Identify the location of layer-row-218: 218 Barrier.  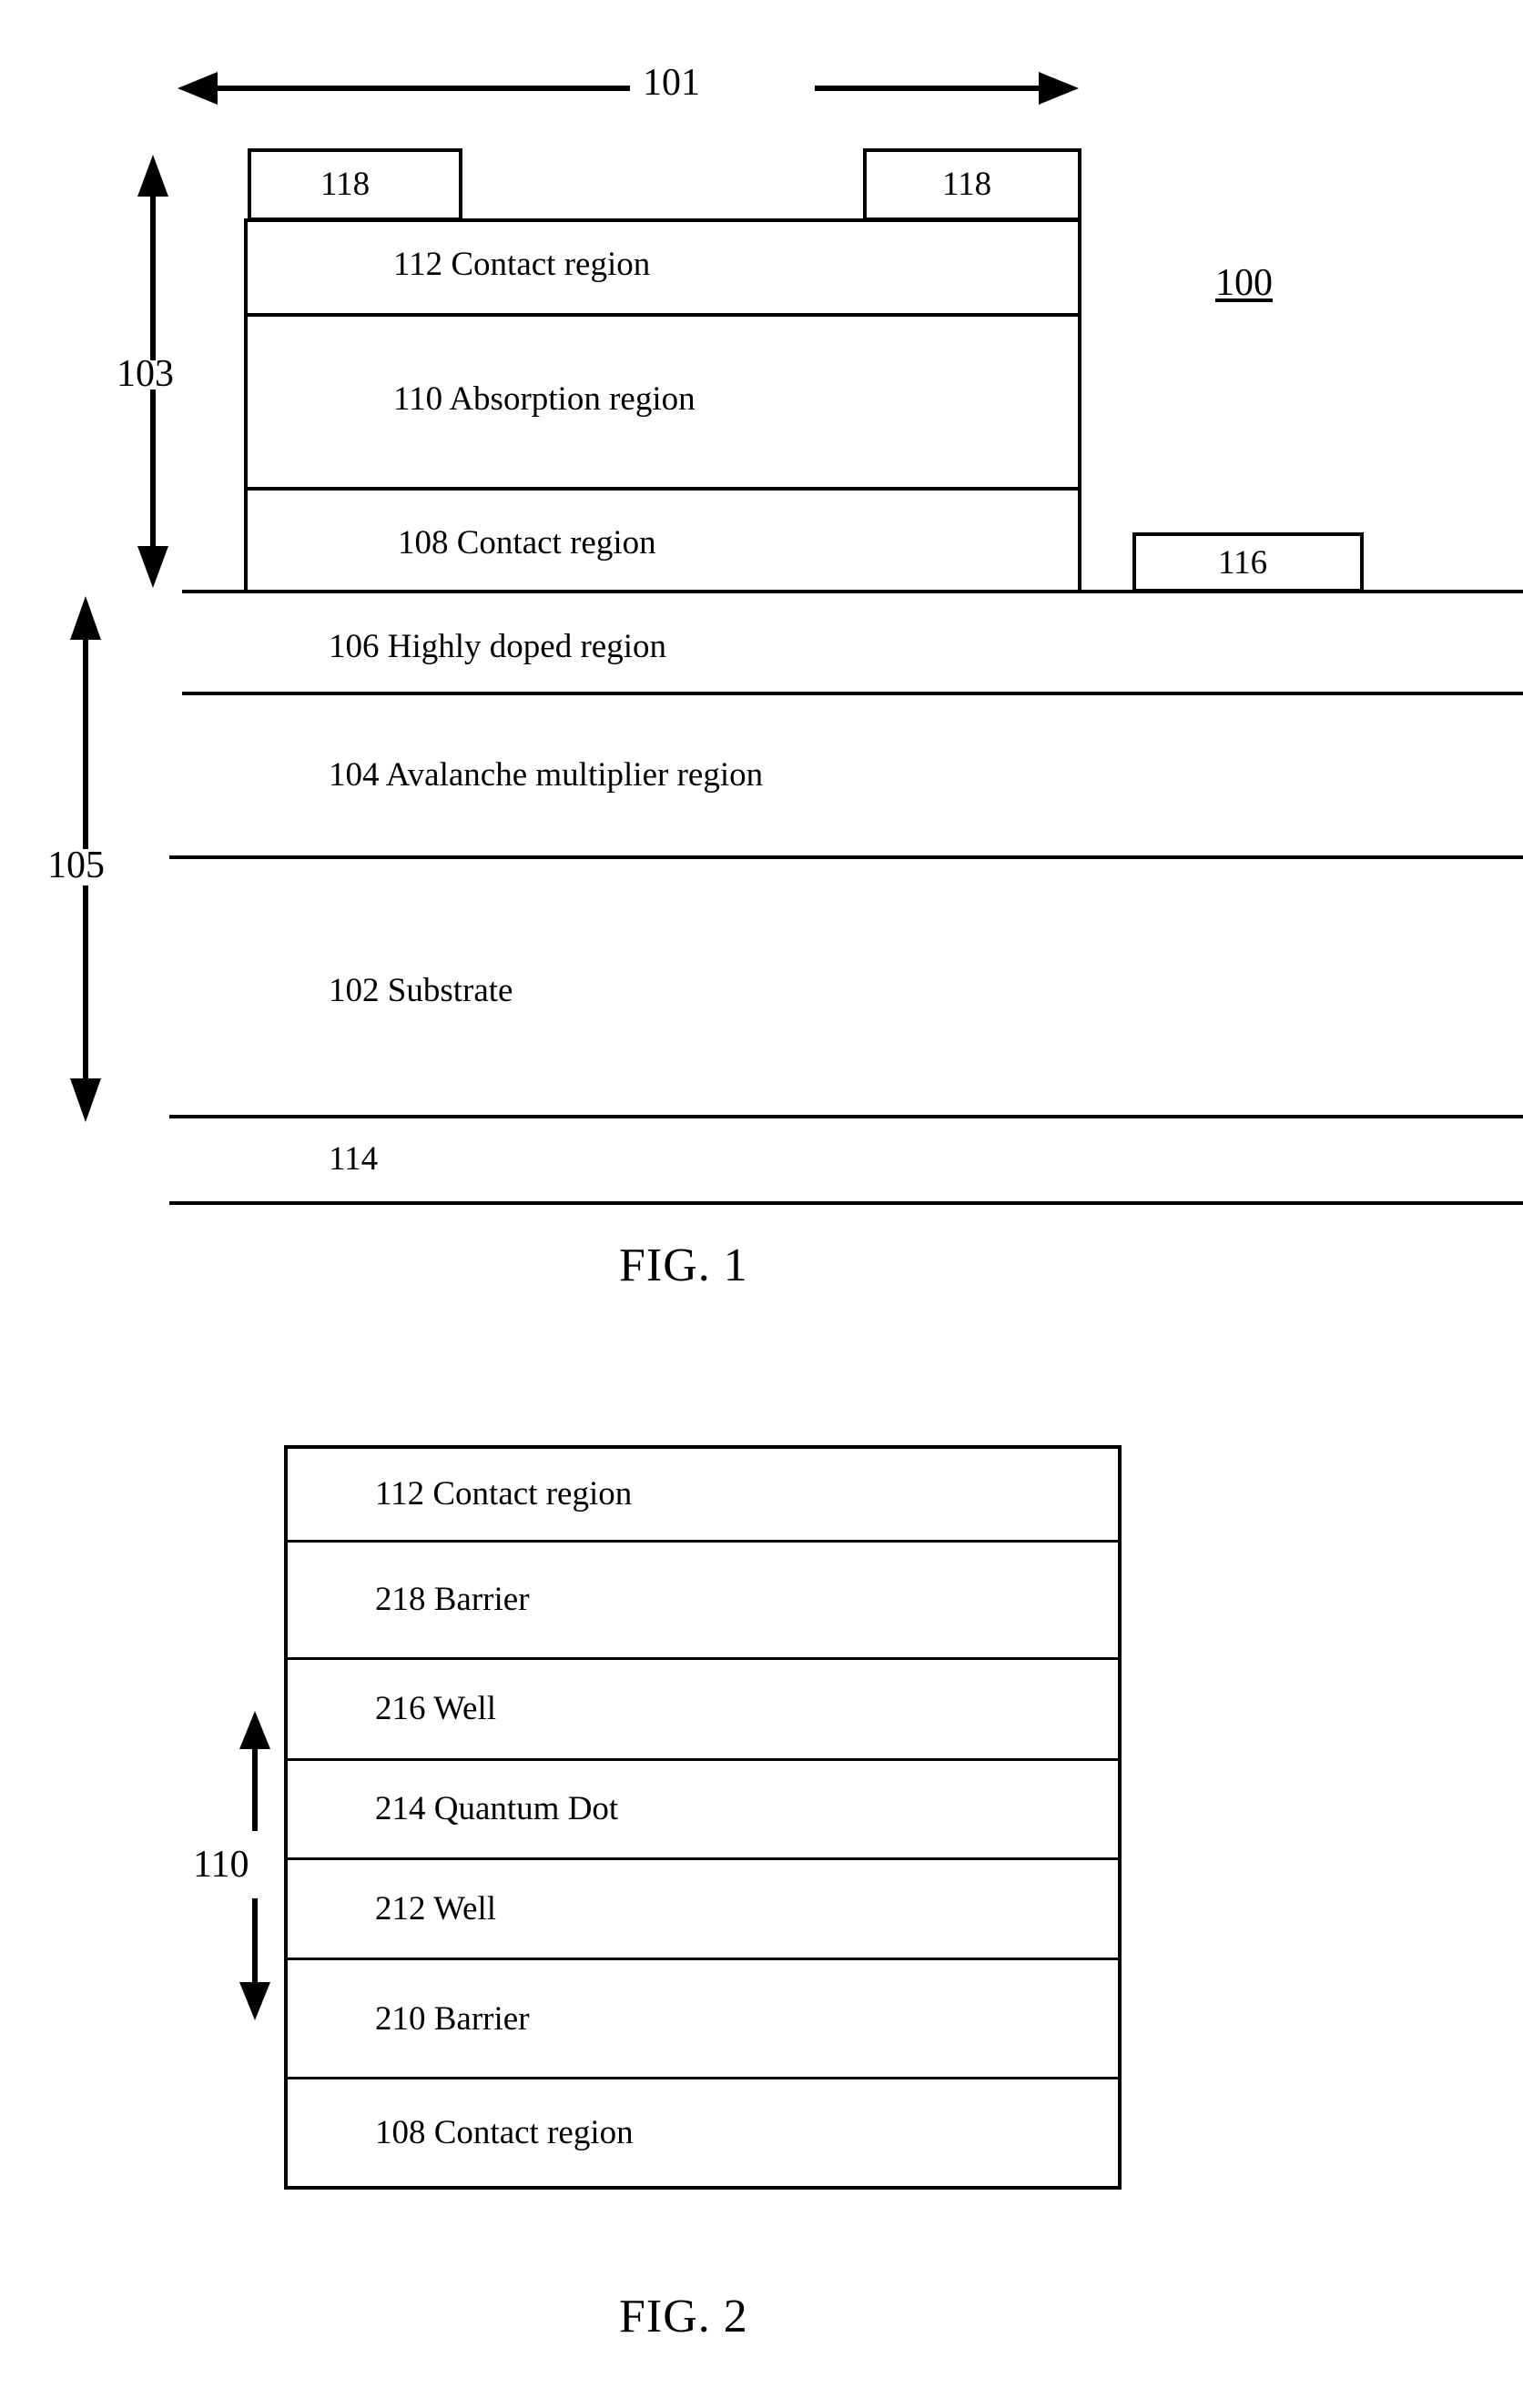
(703, 1601).